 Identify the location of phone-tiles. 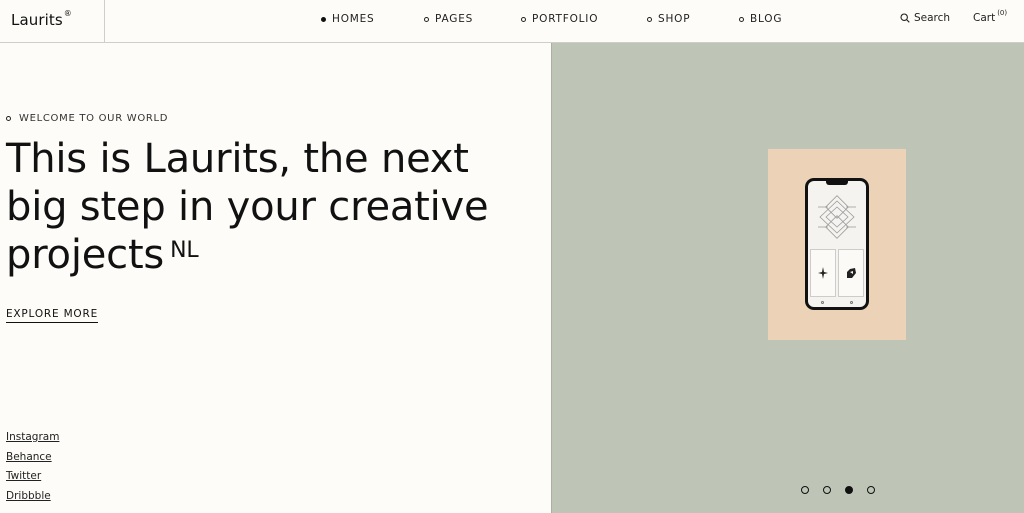
(837, 273).